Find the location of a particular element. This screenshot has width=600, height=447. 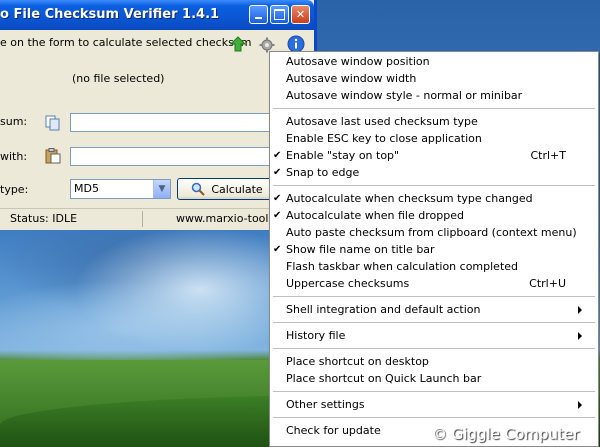

maximize-button is located at coordinates (279, 14).